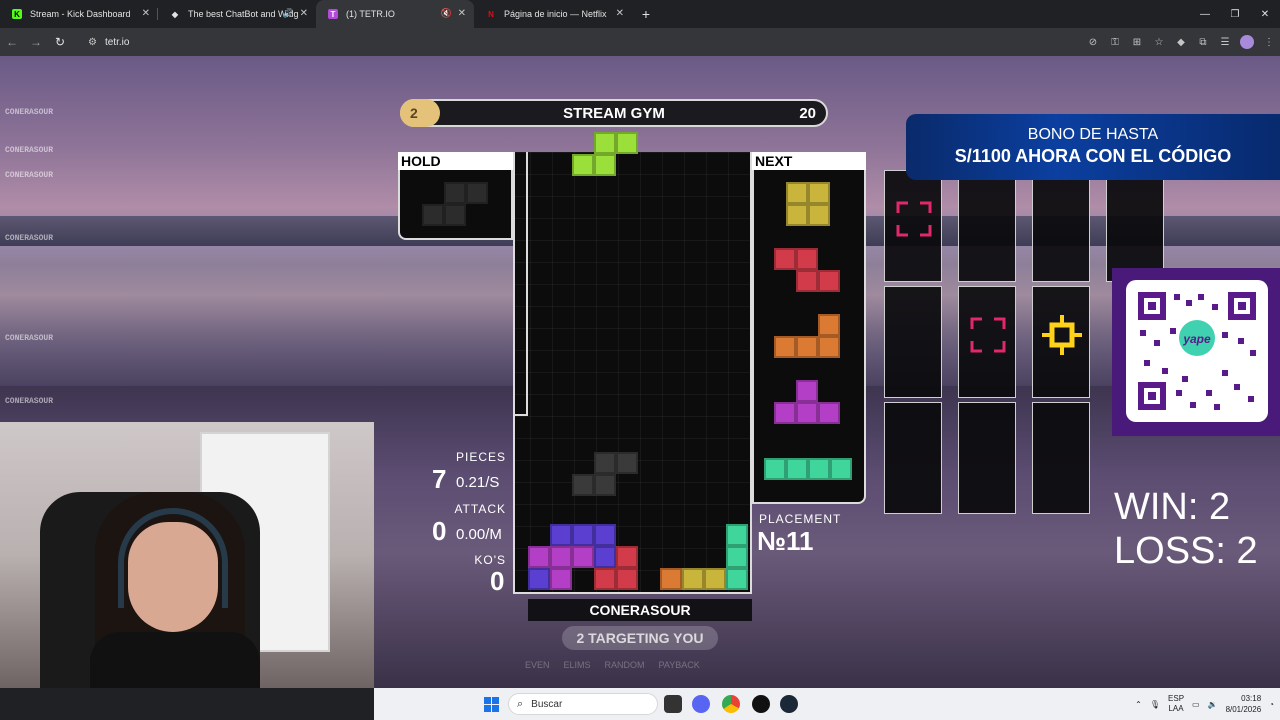  Describe the element at coordinates (187, 555) in the screenshot. I see `webcam-overlay` at that location.